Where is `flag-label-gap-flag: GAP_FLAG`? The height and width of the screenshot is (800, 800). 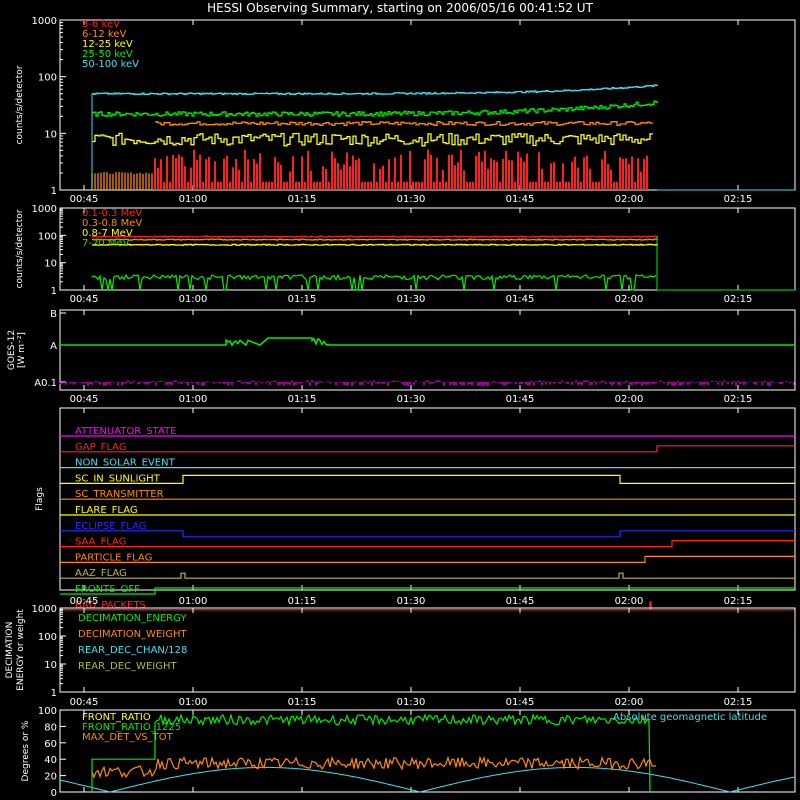
flag-label-gap-flag: GAP_FLAG is located at coordinates (101, 447).